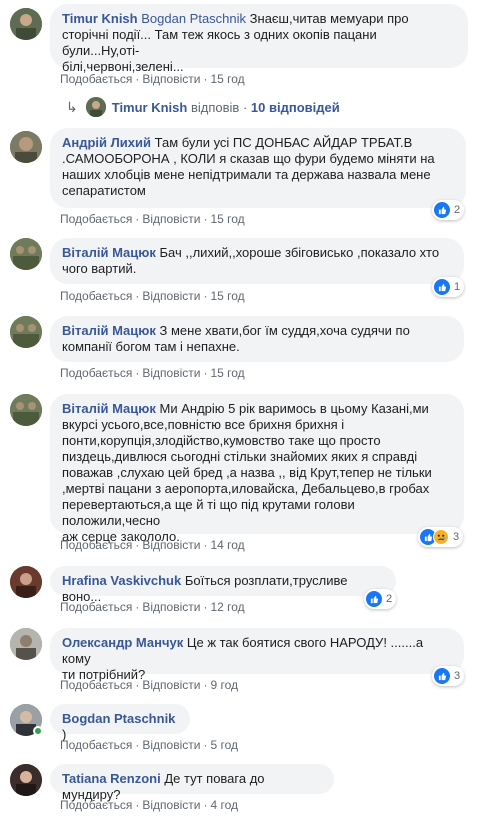 The image size is (498, 819). What do you see at coordinates (72, 106) in the screenshot?
I see `reply-arrow-icon: ↳` at bounding box center [72, 106].